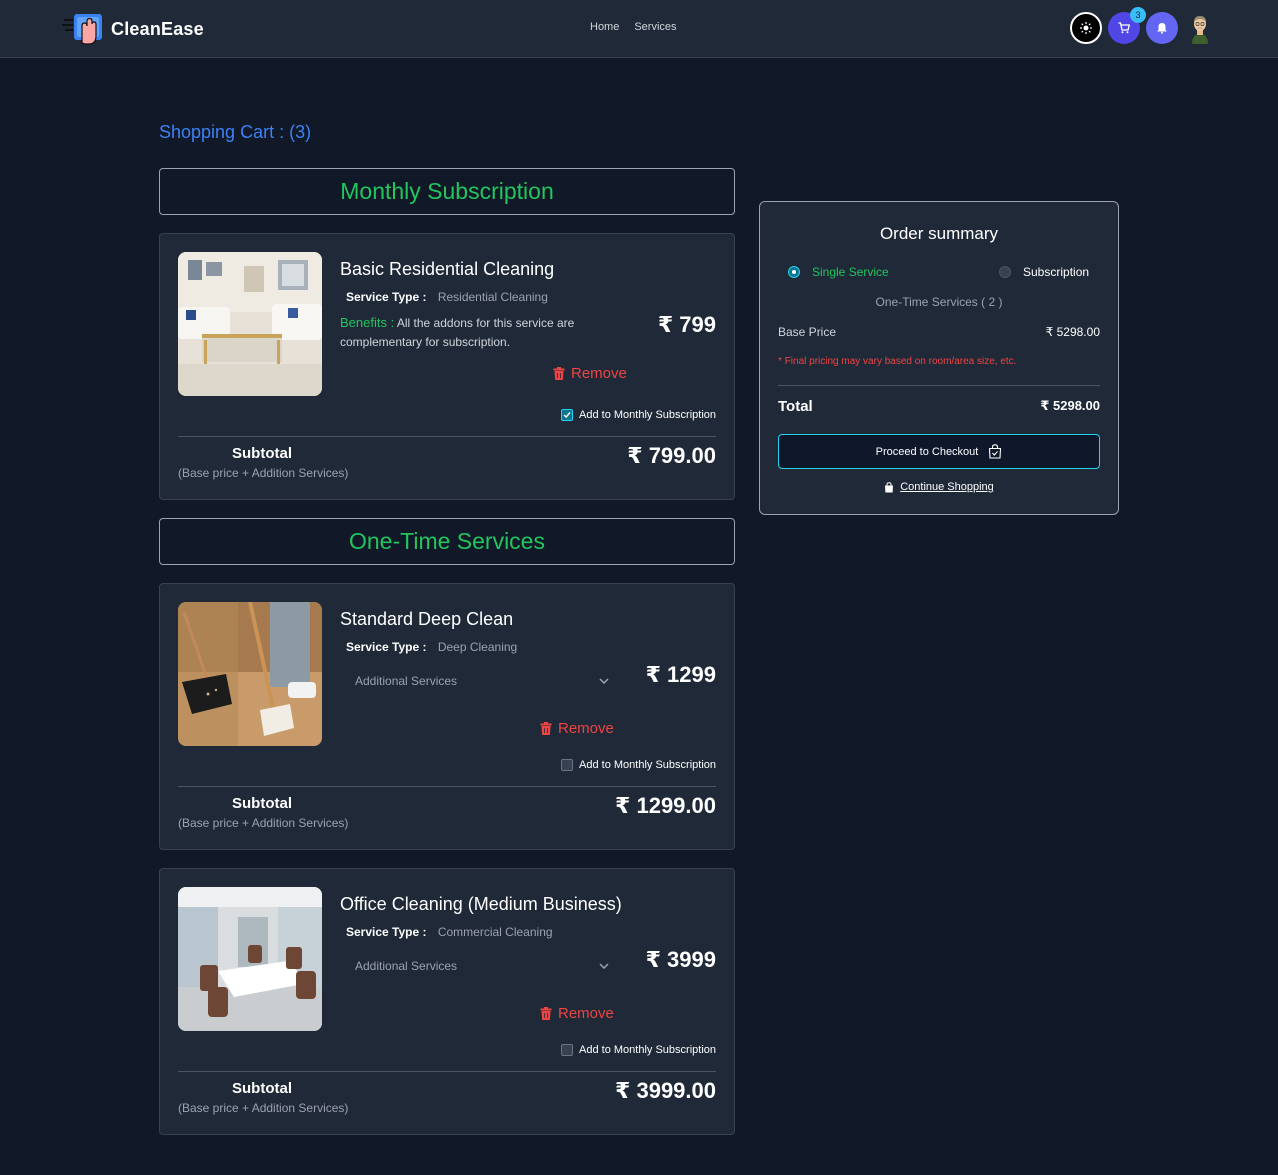  Describe the element at coordinates (939, 233) in the screenshot. I see `order-summary-title: Order summary` at that location.